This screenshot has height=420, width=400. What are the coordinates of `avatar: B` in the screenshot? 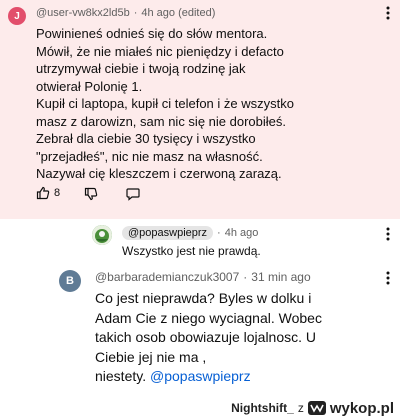 It's located at (70, 281).